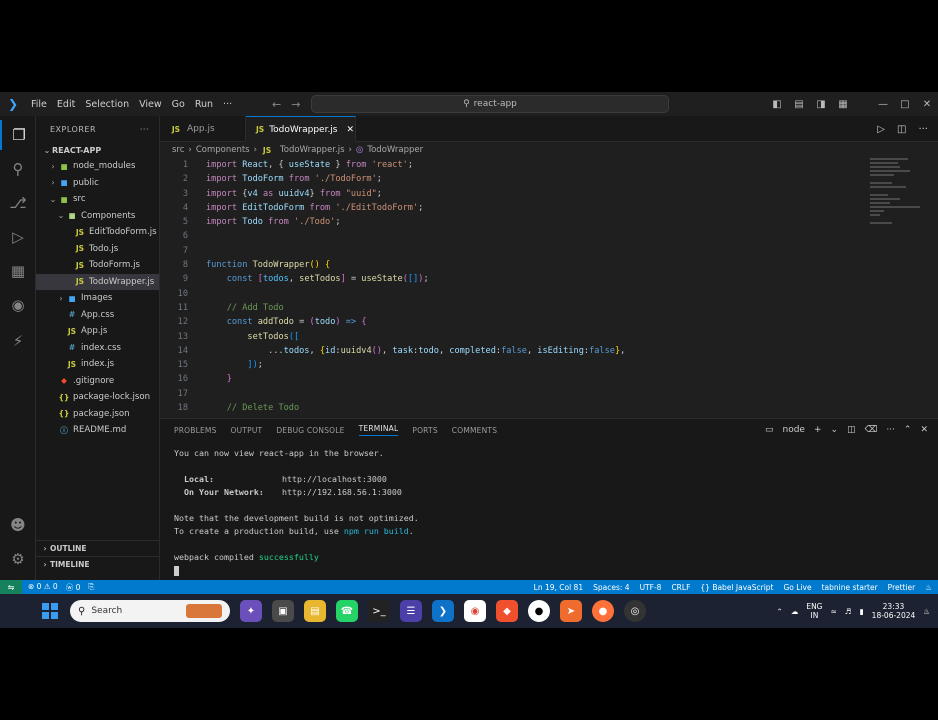 The width and height of the screenshot is (938, 720). Describe the element at coordinates (18, 305) in the screenshot. I see `docker-icon: ◉` at that location.